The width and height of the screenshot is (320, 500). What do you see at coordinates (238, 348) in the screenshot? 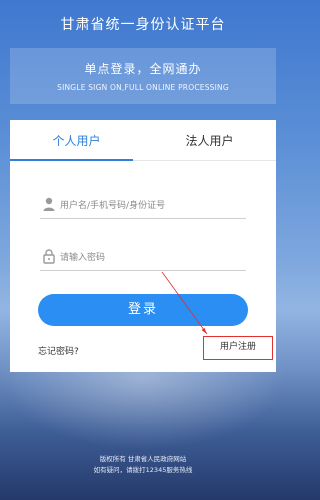
I see `register-button: 用户注册` at bounding box center [238, 348].